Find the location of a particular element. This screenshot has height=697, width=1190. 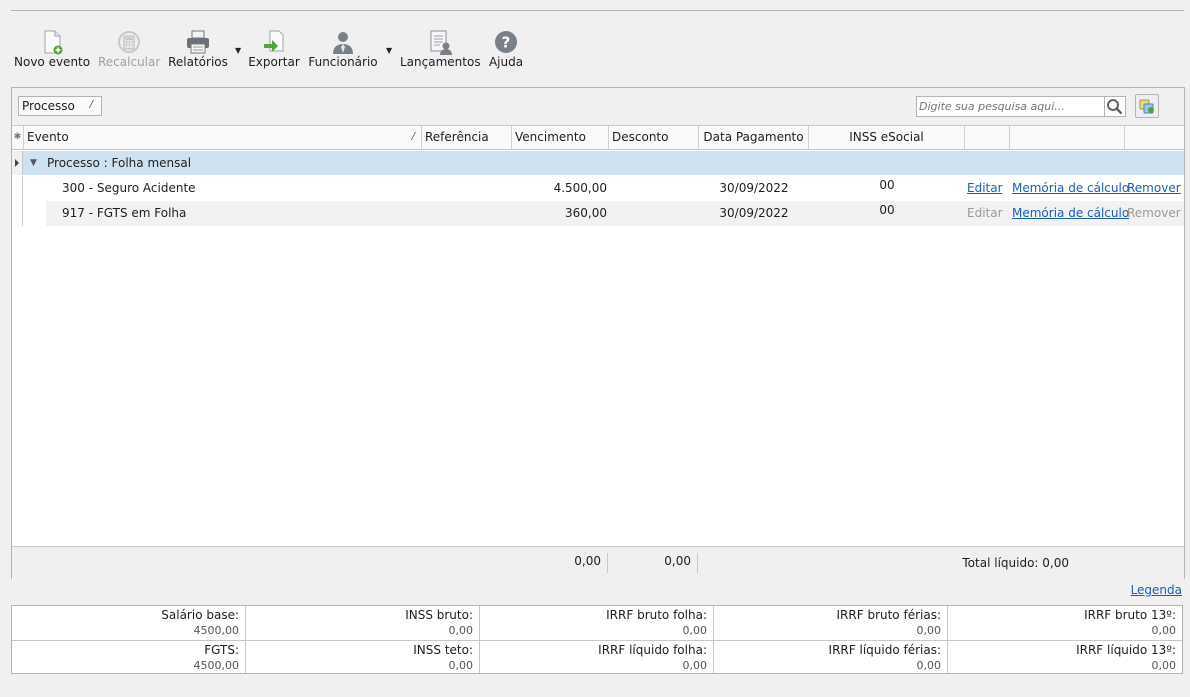

column-desconto-label: Desconto is located at coordinates (640, 137).